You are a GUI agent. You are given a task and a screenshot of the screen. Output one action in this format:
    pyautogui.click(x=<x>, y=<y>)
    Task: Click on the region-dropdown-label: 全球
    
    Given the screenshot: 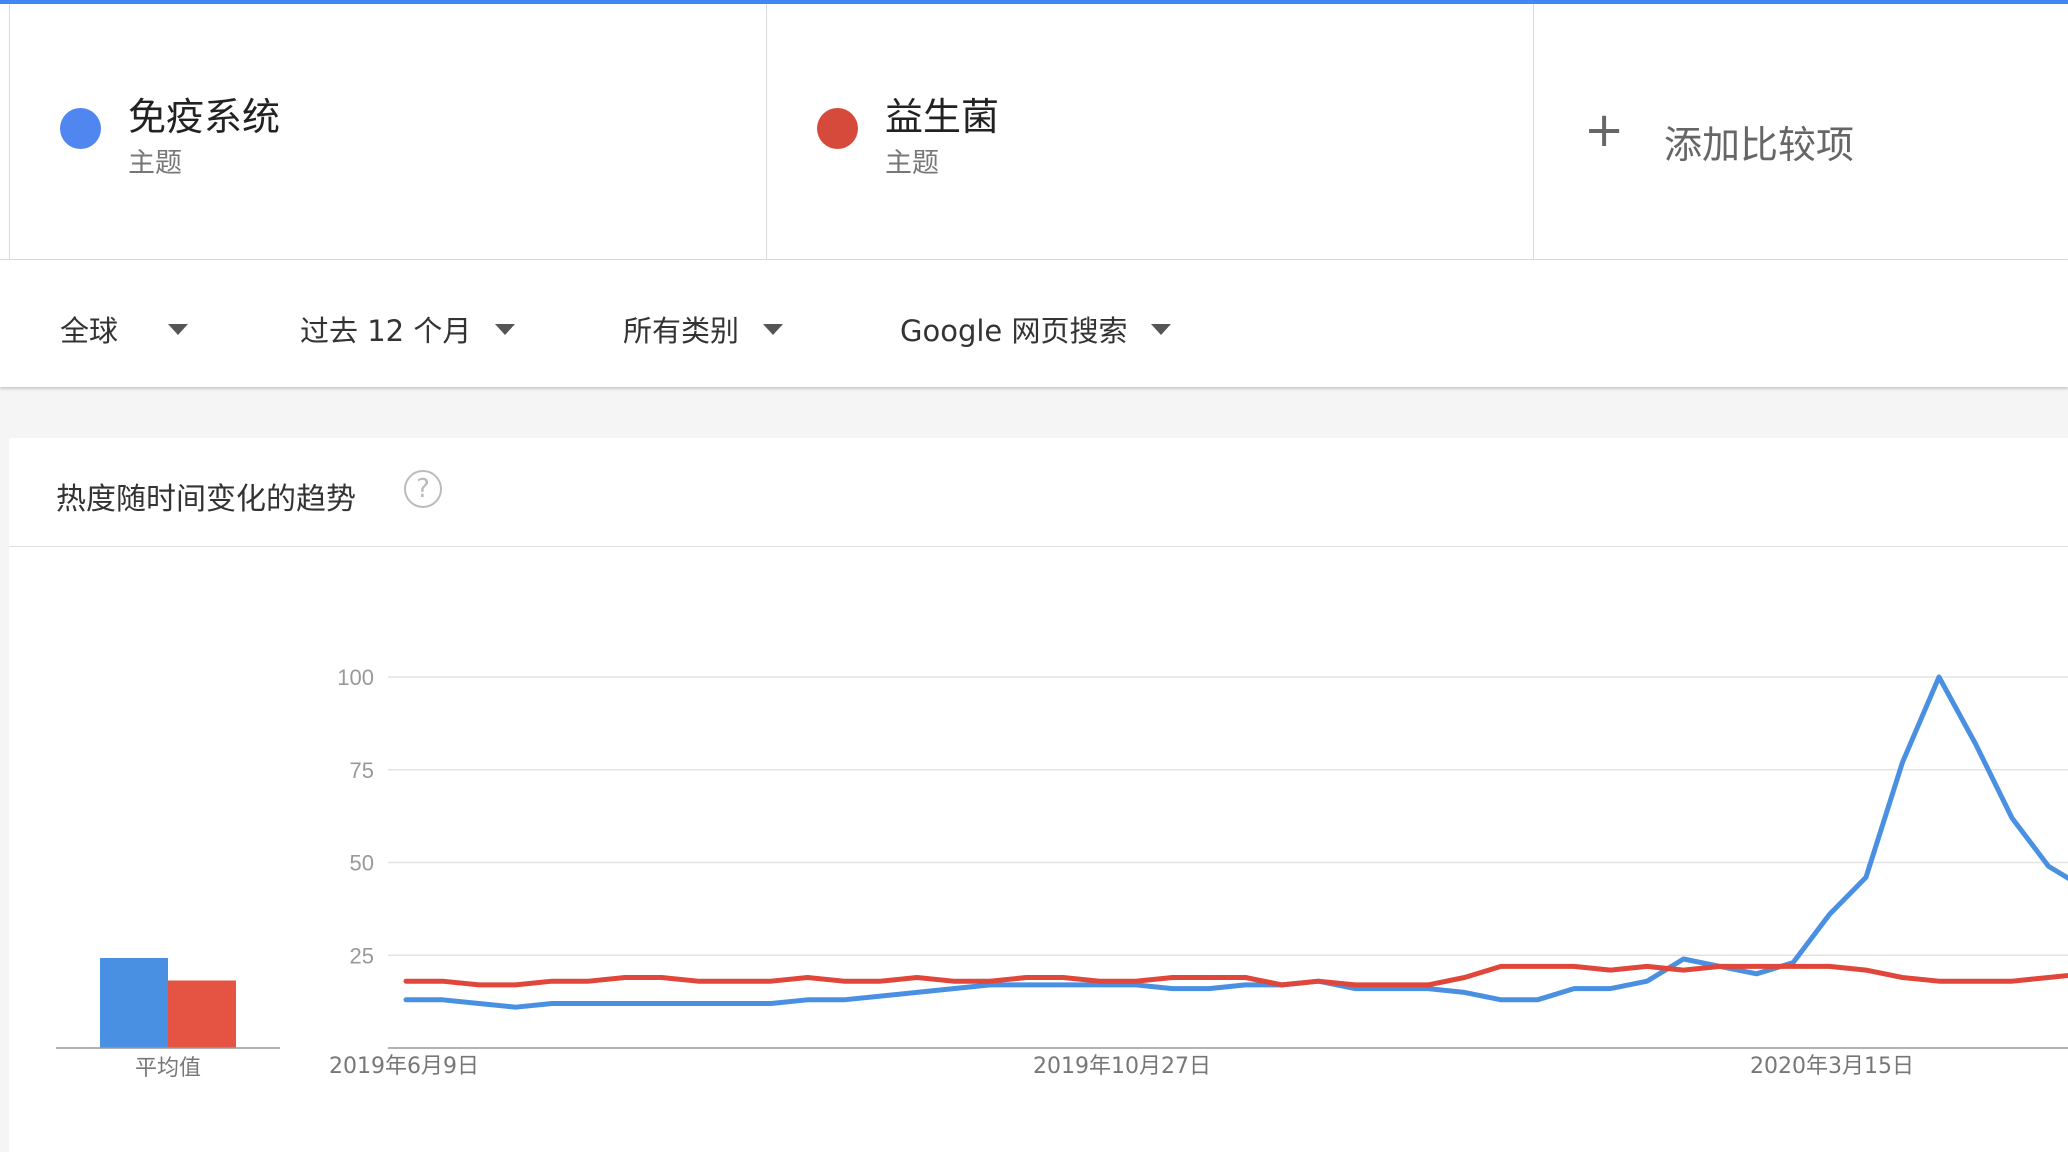 What is the action you would take?
    pyautogui.click(x=89, y=331)
    